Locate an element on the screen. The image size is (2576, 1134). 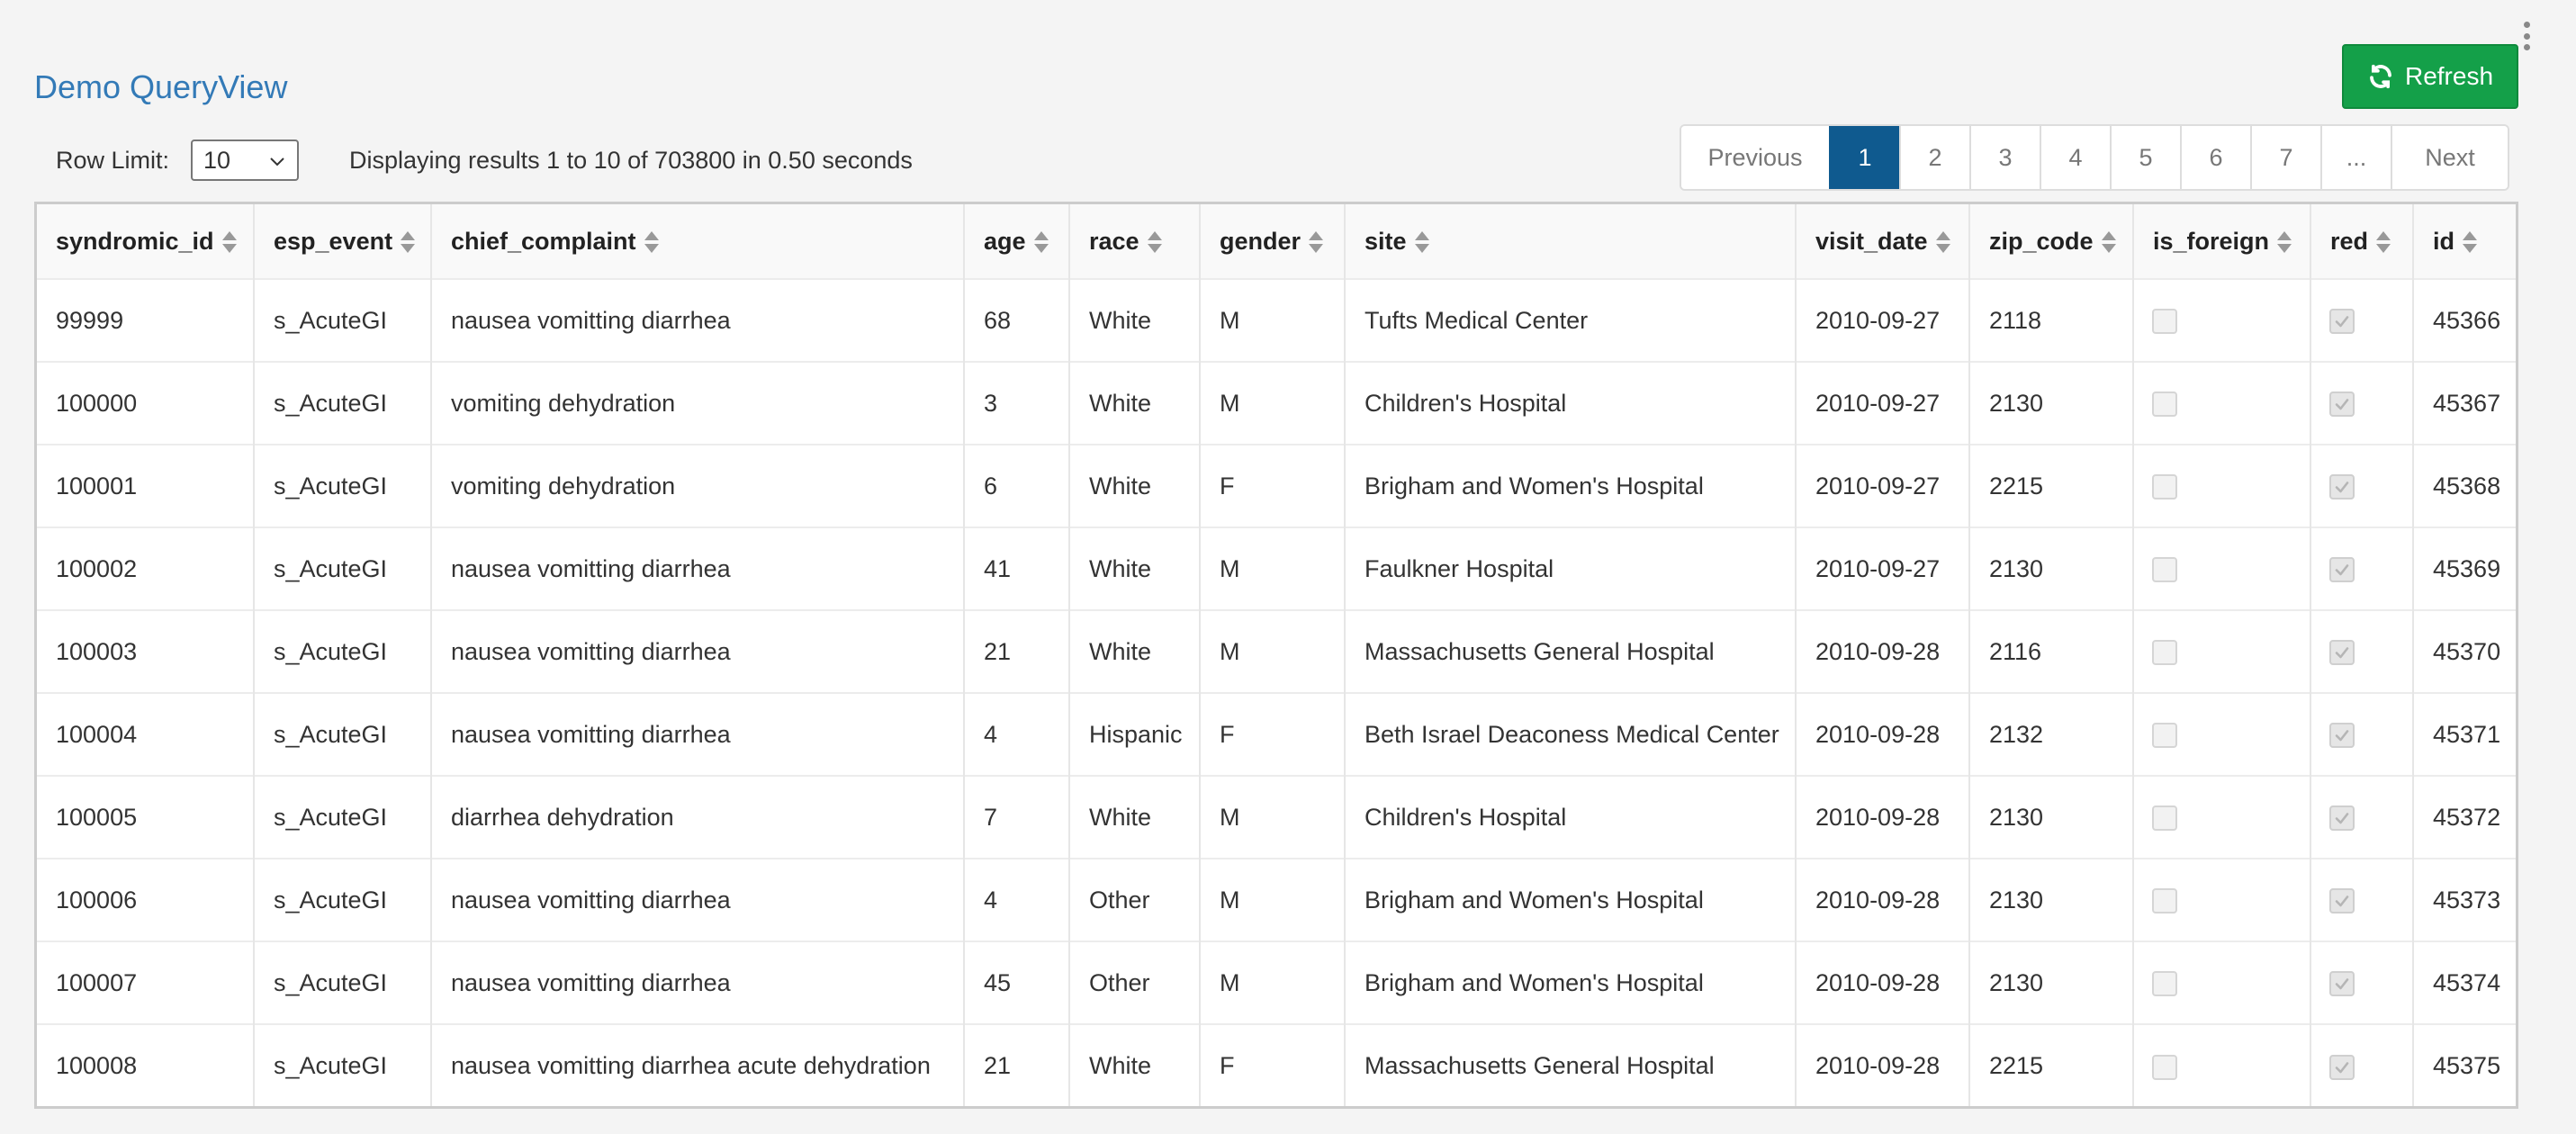
cell-site: Massachusetts General Hospital is located at coordinates (1571, 651).